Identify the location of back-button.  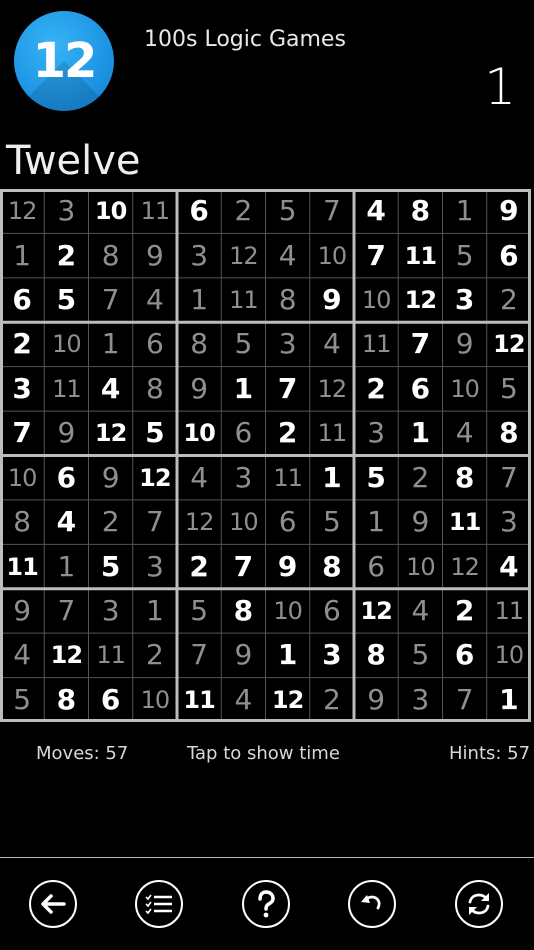
(53, 904).